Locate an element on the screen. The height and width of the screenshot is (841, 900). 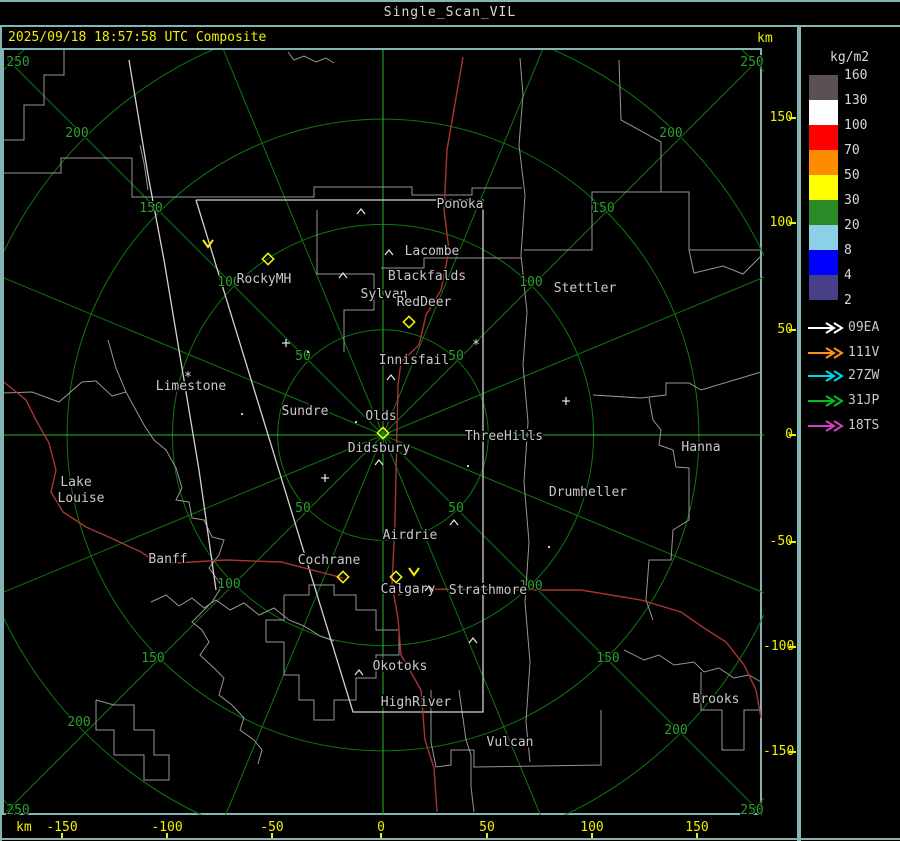
legend-threshold-label: 4 is located at coordinates (848, 275).